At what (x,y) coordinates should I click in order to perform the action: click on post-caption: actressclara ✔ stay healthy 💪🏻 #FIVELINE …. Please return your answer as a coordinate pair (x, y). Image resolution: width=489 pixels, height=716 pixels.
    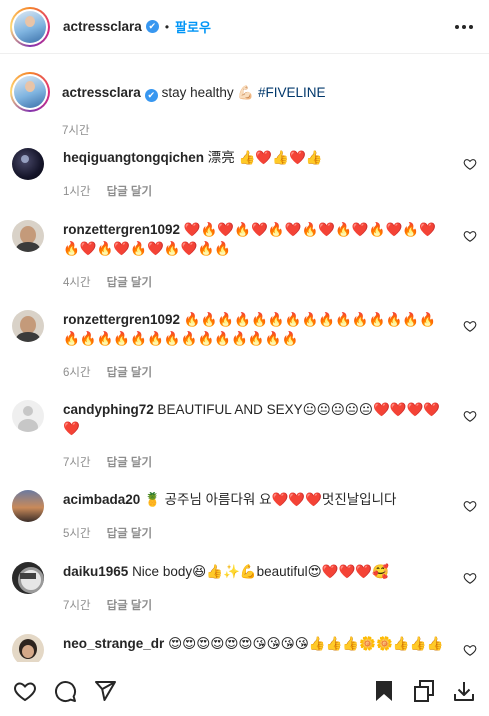
    Looking at the image, I should click on (240, 105).